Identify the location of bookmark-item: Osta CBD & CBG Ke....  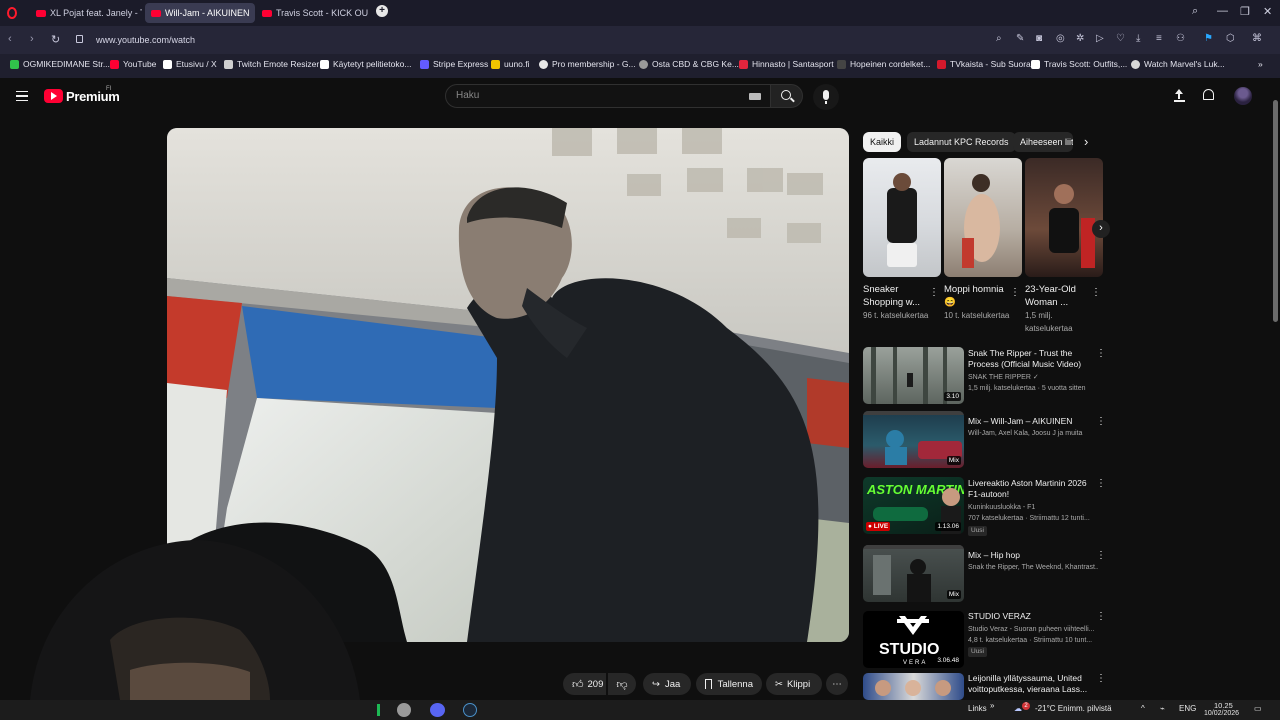
(689, 64).